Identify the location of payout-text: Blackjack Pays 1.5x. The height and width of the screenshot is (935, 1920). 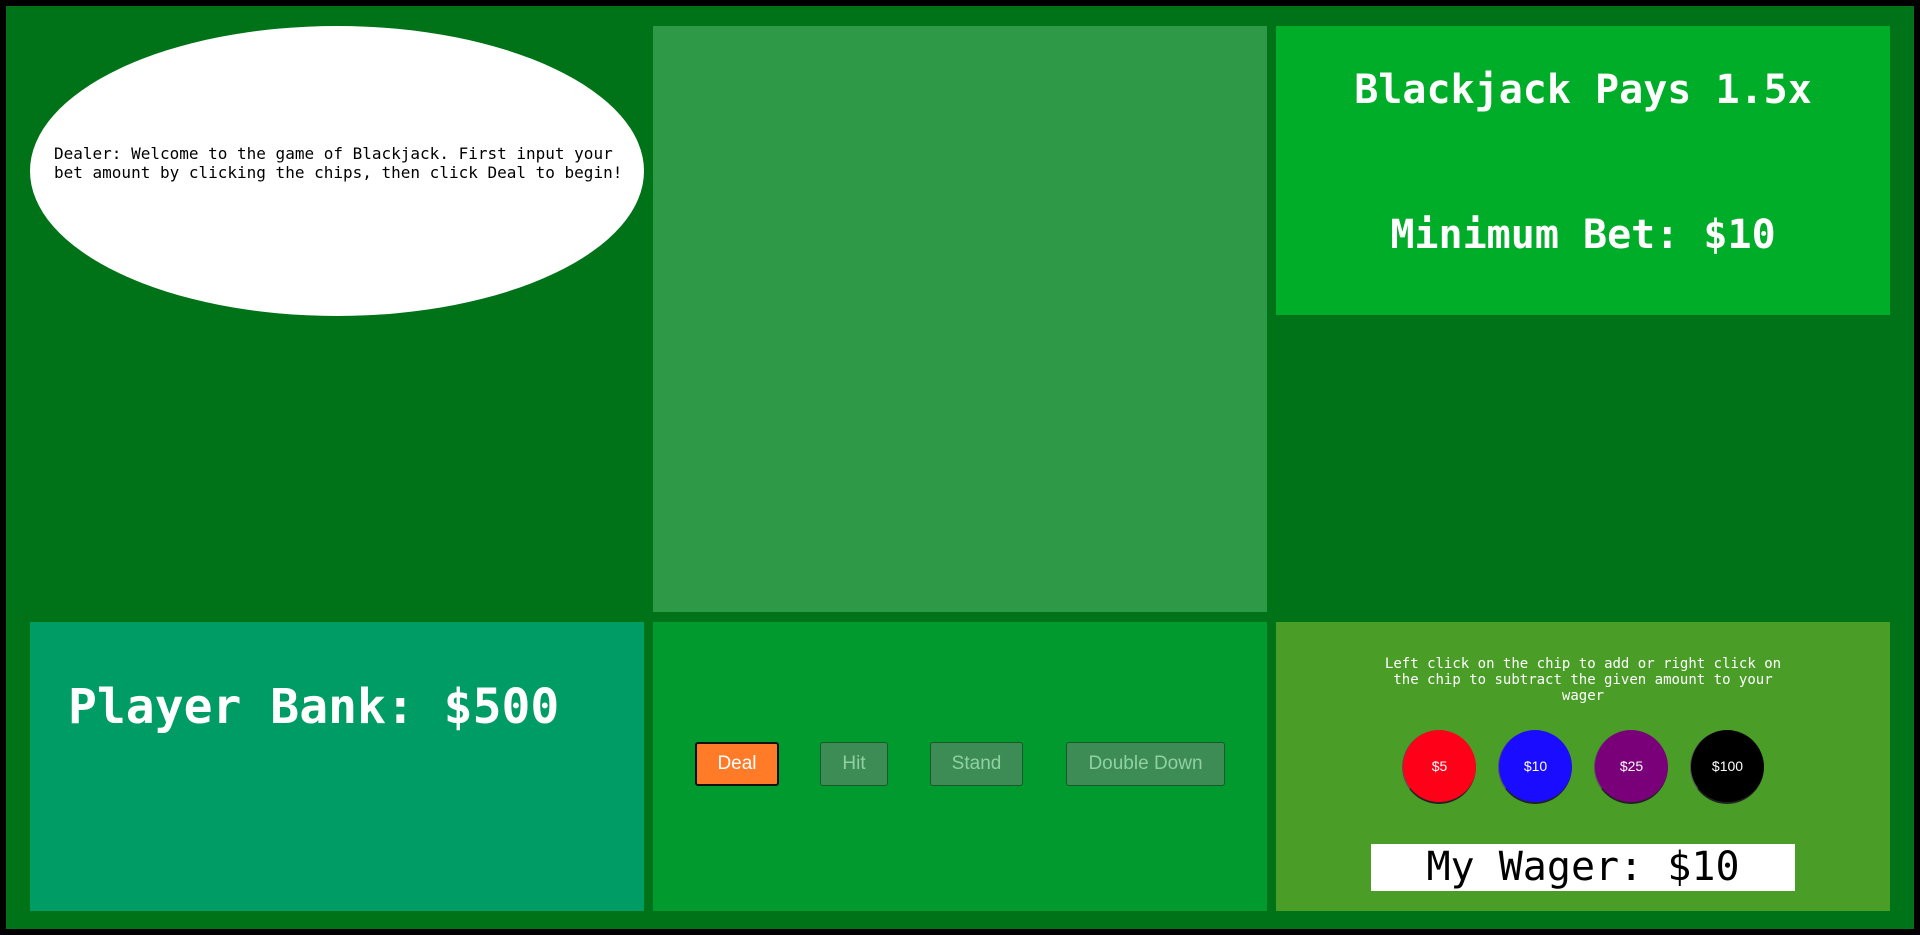
(1583, 90).